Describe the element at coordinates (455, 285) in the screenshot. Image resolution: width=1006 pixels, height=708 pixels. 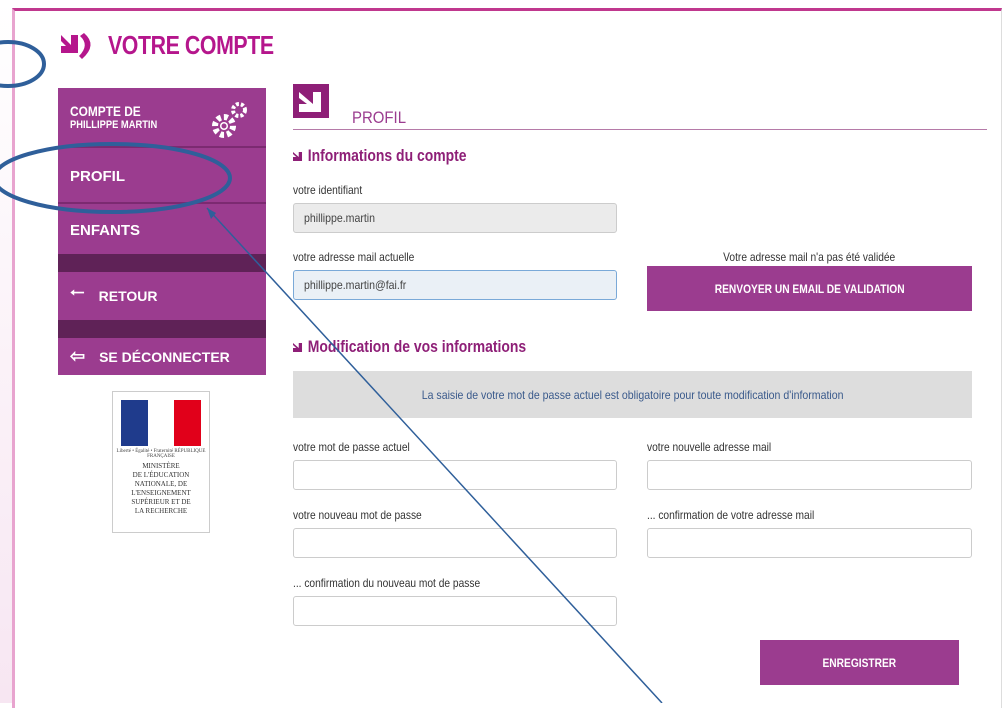
I see `email-field: phillippe.martin@fai.fr` at that location.